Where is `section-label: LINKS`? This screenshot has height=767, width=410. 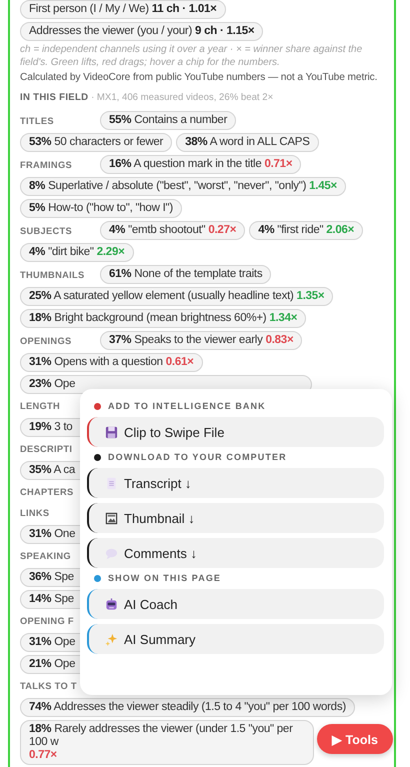
section-label: LINKS is located at coordinates (35, 513).